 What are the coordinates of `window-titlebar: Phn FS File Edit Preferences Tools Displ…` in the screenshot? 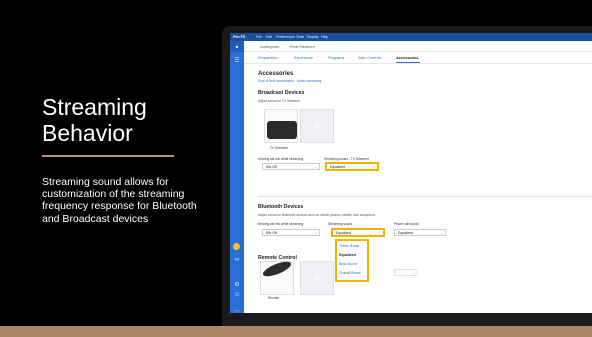 It's located at (411, 37).